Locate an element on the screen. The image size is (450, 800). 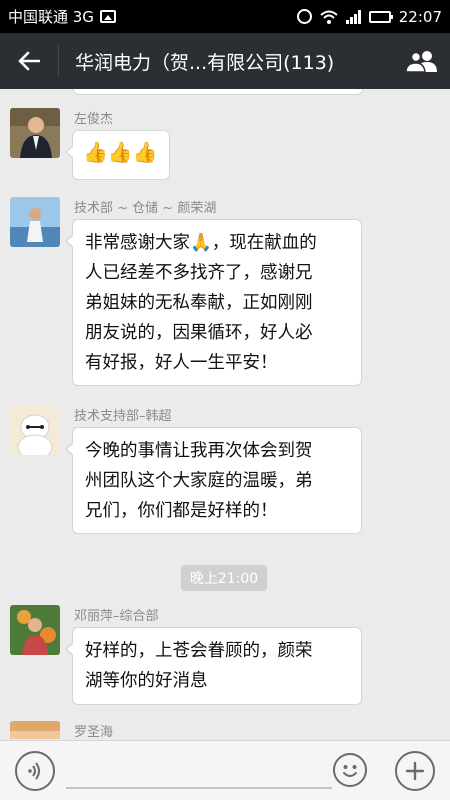
message-text-line: 非常感谢大家🙏，现在献血的 is located at coordinates (201, 243).